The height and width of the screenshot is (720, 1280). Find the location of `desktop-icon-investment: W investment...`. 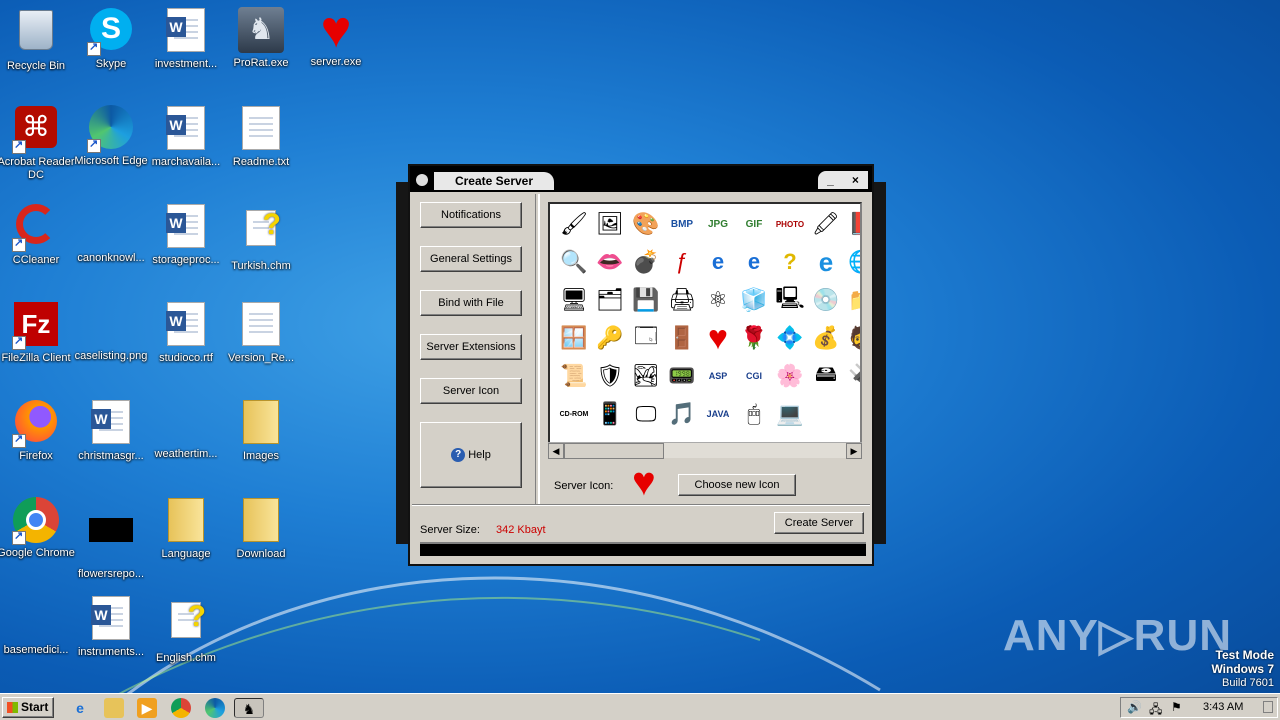

desktop-icon-investment: W investment... is located at coordinates (186, 38).